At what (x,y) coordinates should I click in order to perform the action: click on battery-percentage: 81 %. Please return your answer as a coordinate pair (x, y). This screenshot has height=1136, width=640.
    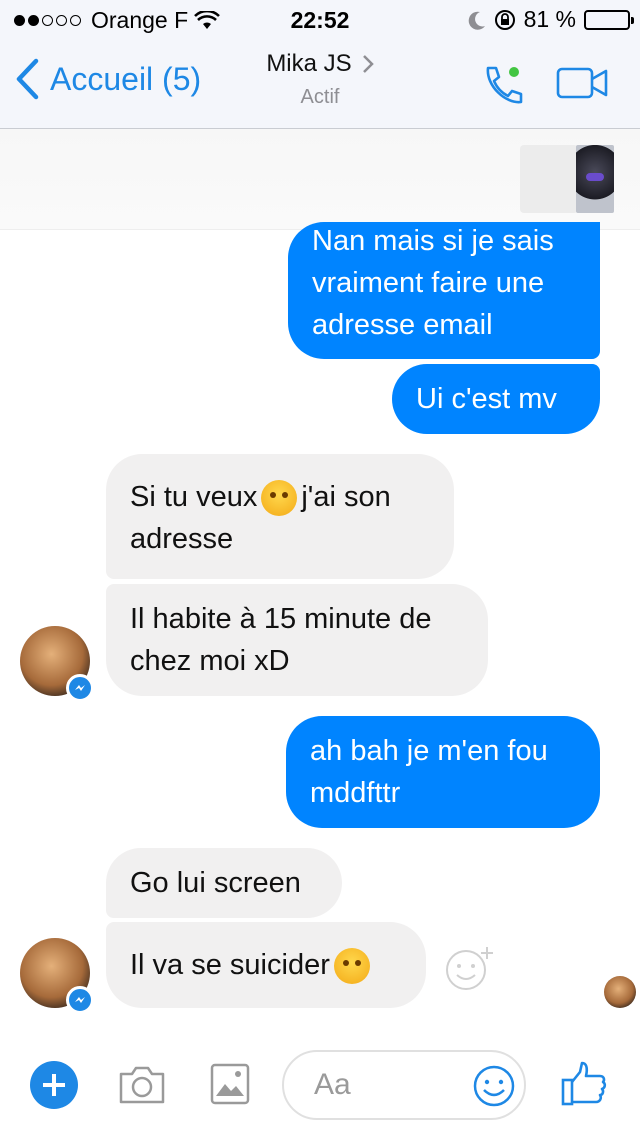
    Looking at the image, I should click on (549, 19).